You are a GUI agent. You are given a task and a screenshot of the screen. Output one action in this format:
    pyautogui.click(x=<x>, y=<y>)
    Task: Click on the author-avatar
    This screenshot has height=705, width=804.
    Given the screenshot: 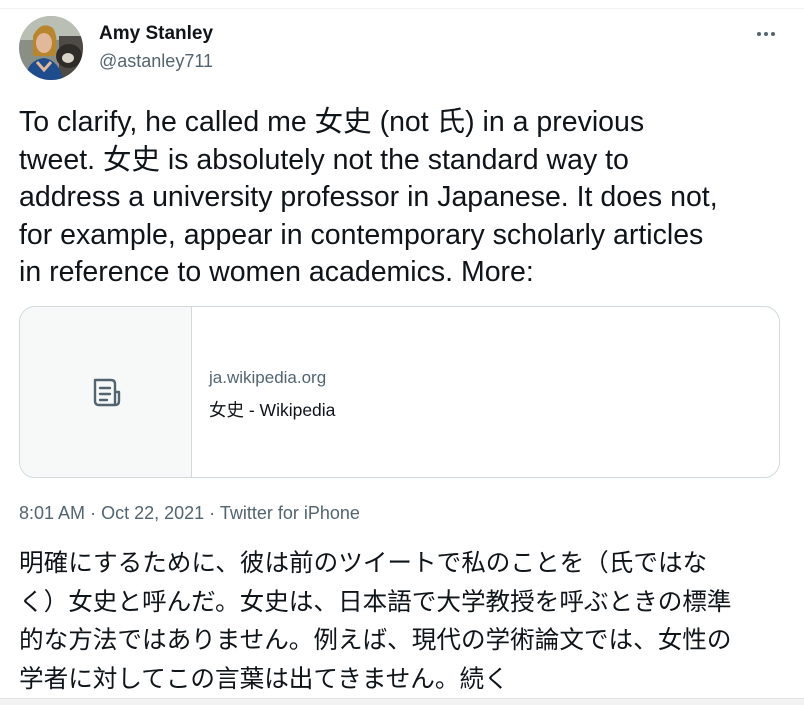 What is the action you would take?
    pyautogui.click(x=51, y=48)
    